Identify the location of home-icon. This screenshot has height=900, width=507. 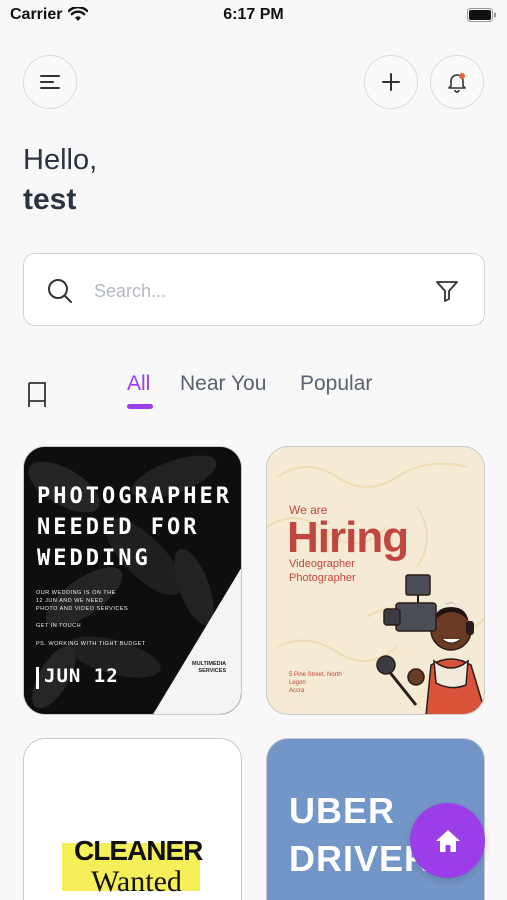
(447, 840).